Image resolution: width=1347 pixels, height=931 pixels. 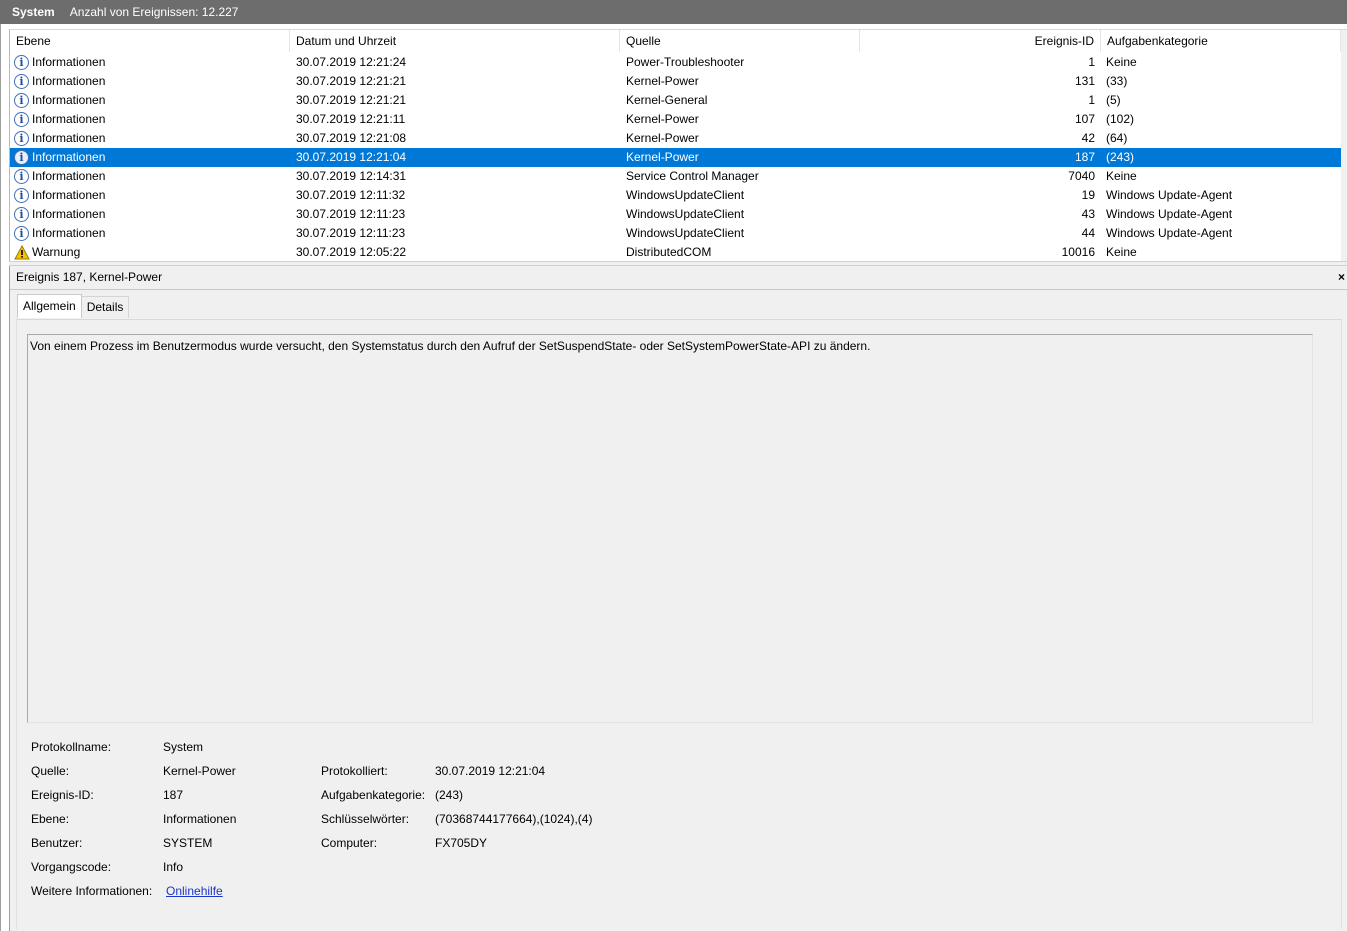 I want to click on event-id-cell: 1, so click(x=1091, y=62).